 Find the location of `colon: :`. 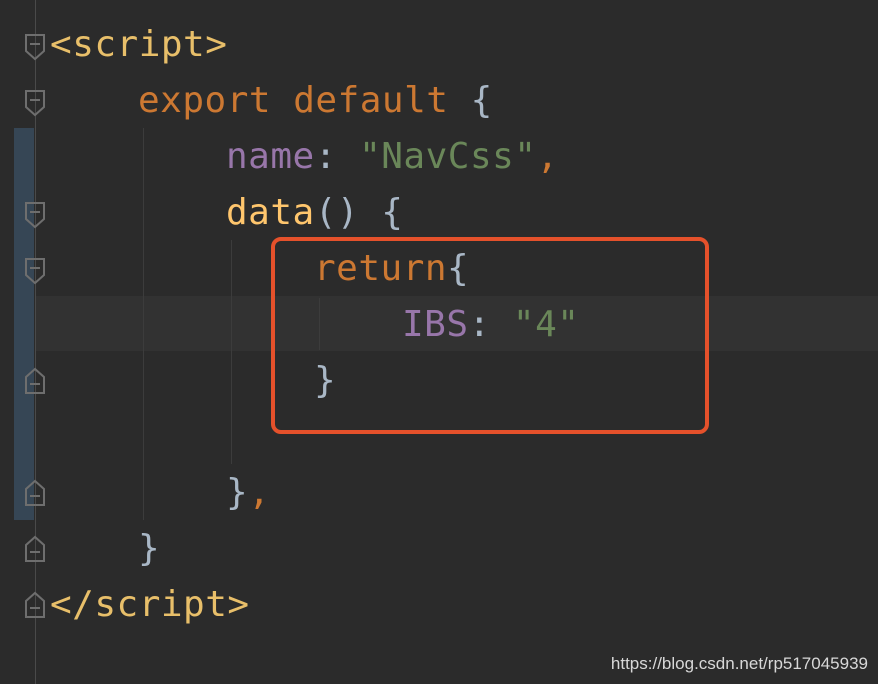

colon: : is located at coordinates (325, 156).